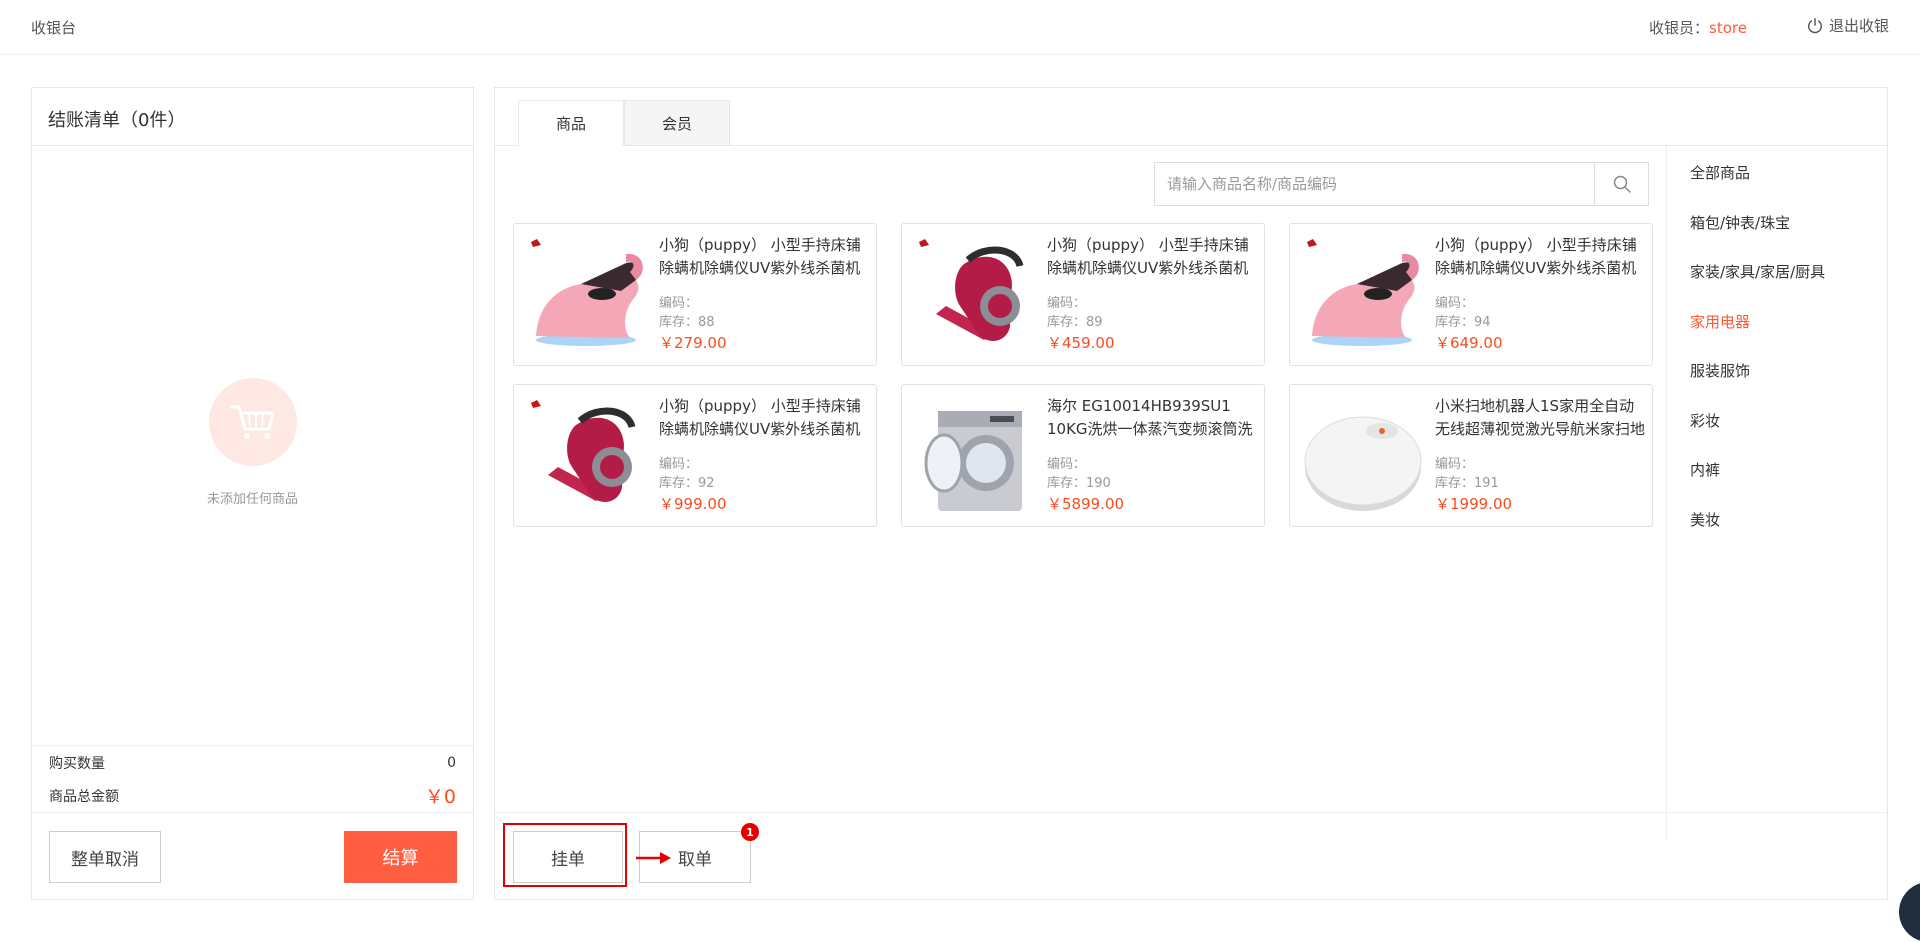 The height and width of the screenshot is (942, 1920). Describe the element at coordinates (677, 123) in the screenshot. I see `tab-members: 会员` at that location.